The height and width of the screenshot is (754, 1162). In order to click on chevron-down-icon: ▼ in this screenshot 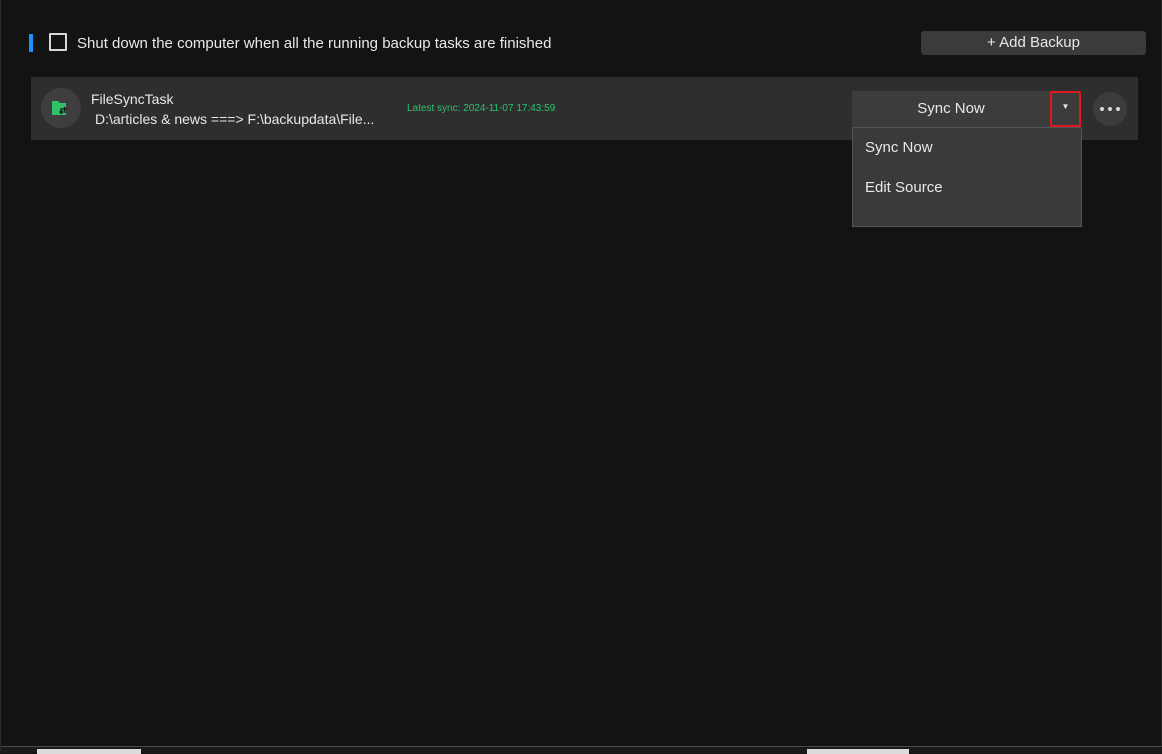, I will do `click(1065, 106)`.